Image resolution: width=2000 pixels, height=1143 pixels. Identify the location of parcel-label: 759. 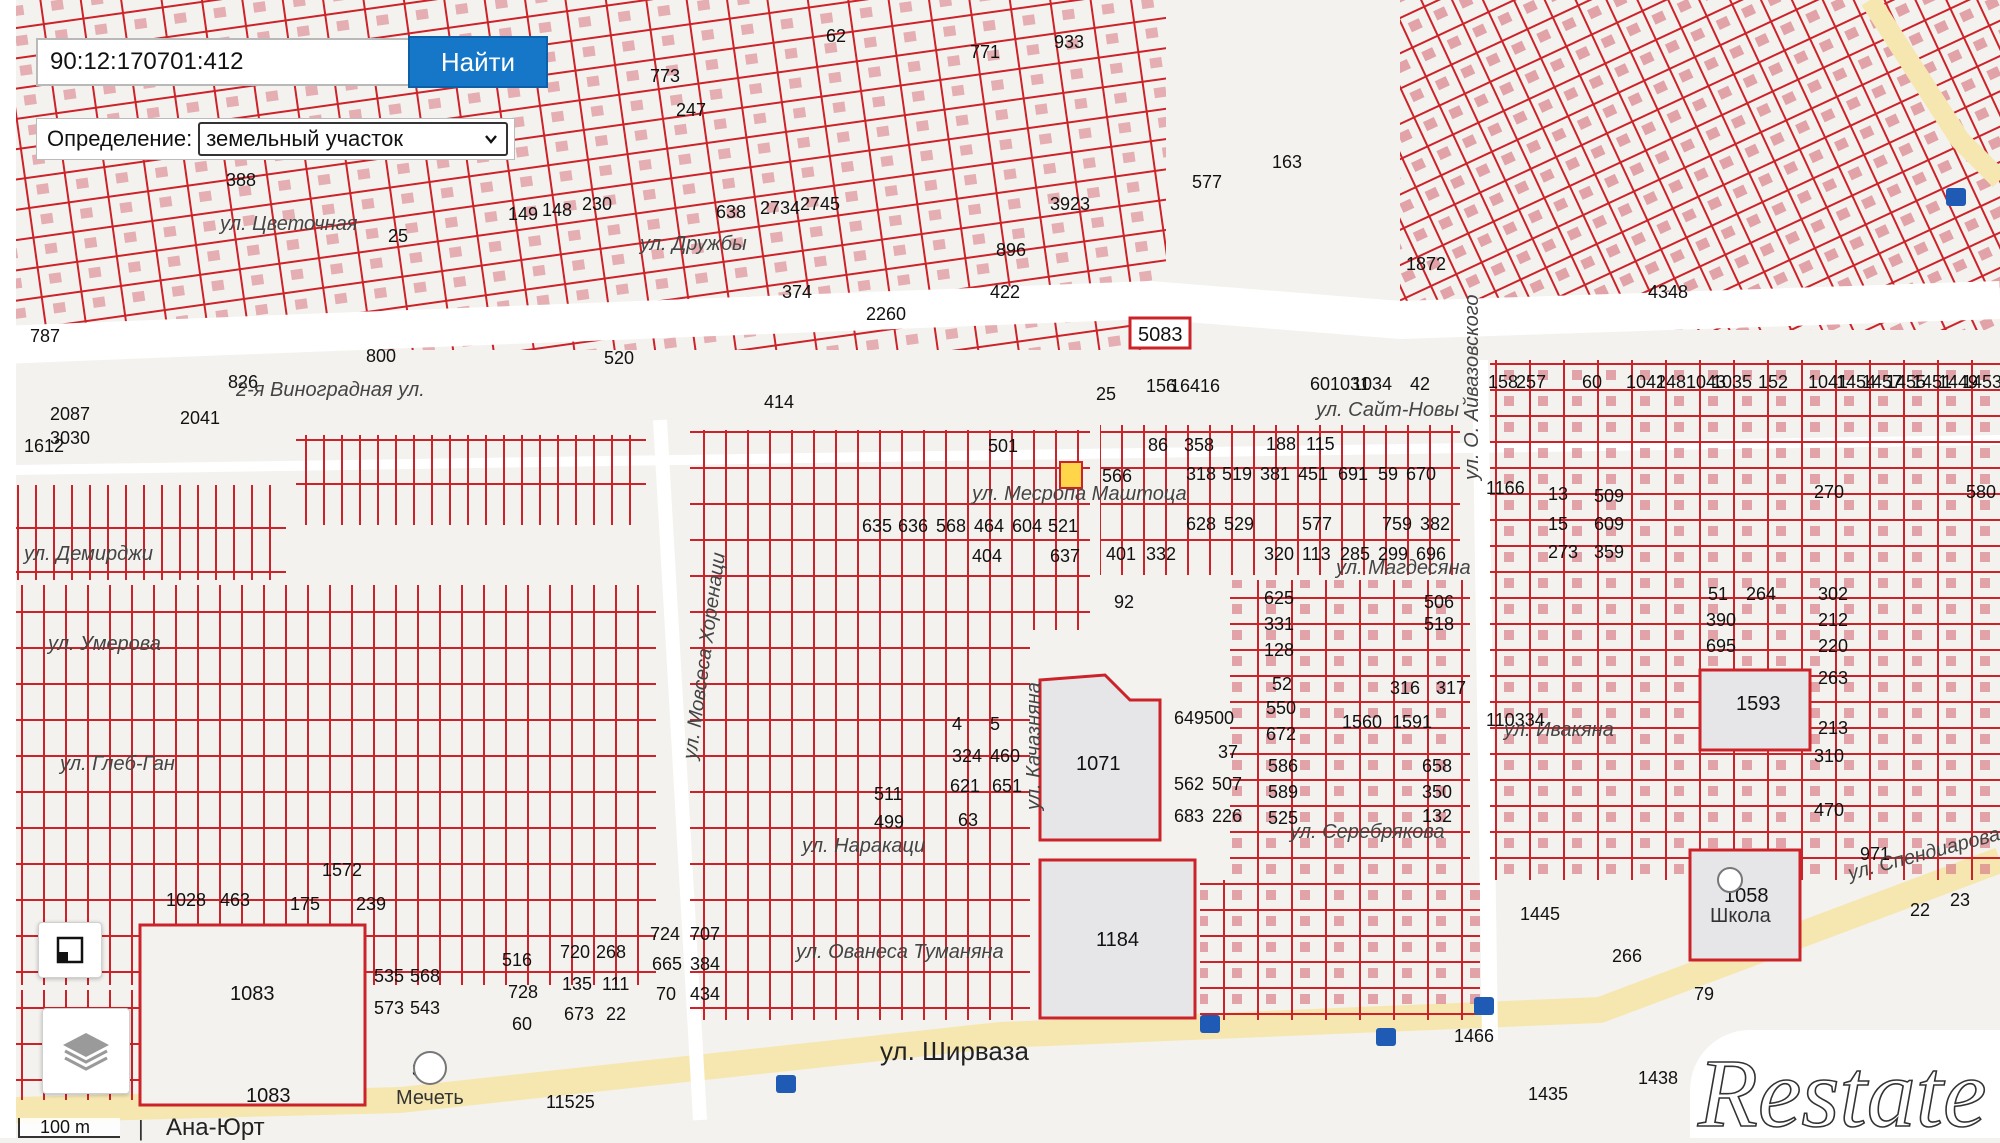
(1397, 524).